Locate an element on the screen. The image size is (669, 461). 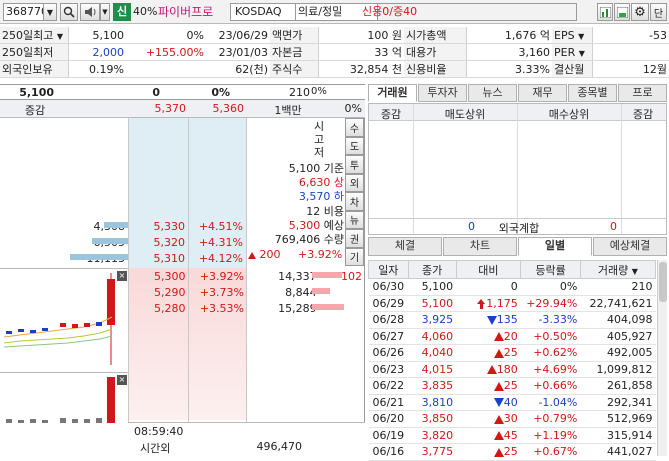
daily-row: 06/26 4,040 25 +0.62% 492,005 is located at coordinates (512, 353).